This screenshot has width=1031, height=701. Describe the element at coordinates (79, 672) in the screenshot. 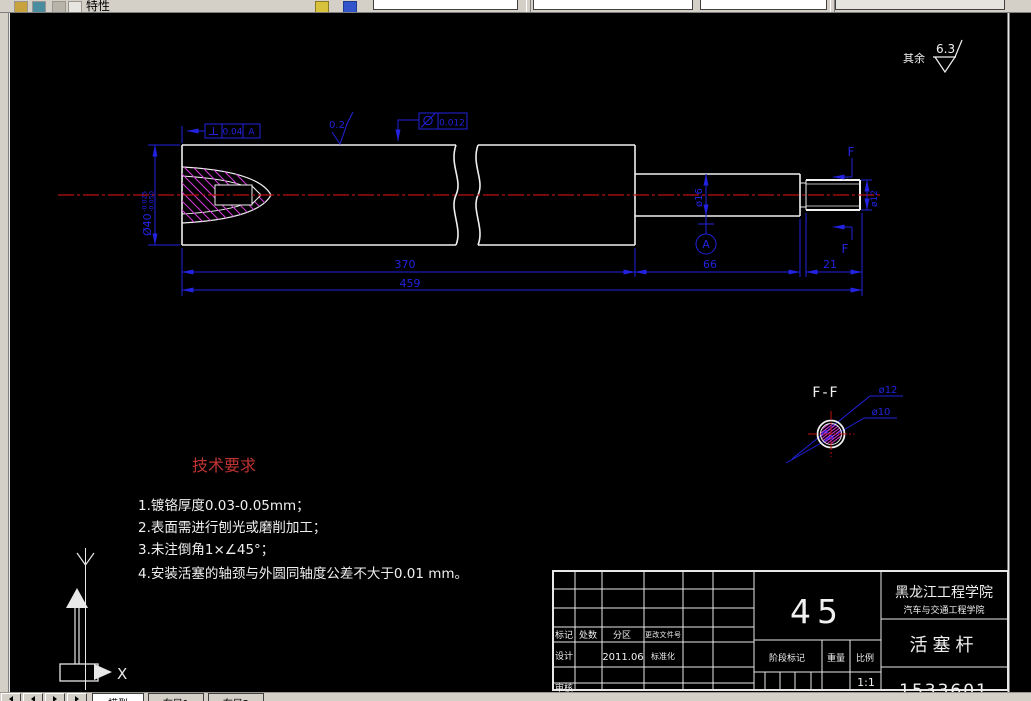

I see `ucs-origin-box` at that location.